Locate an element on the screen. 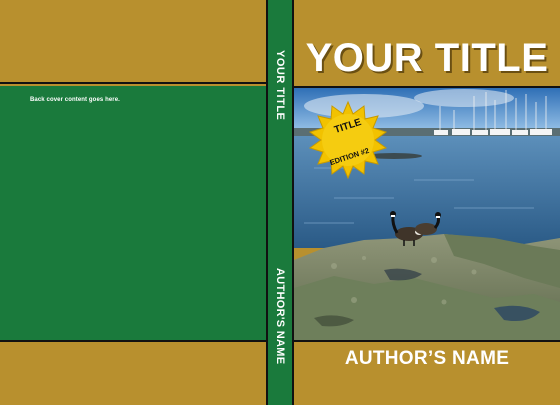  front-title: YOUR TITLE is located at coordinates (427, 58).